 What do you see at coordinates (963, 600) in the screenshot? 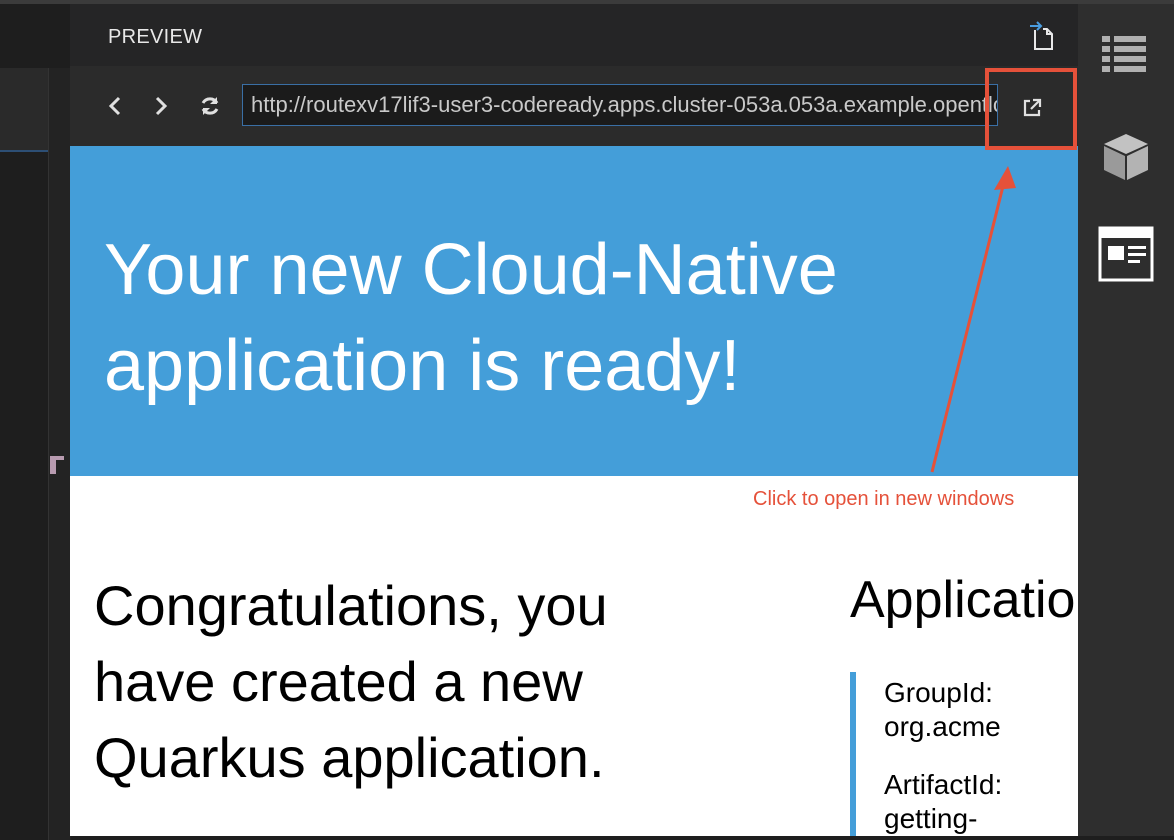
I see `application-heading: Applicatio` at bounding box center [963, 600].